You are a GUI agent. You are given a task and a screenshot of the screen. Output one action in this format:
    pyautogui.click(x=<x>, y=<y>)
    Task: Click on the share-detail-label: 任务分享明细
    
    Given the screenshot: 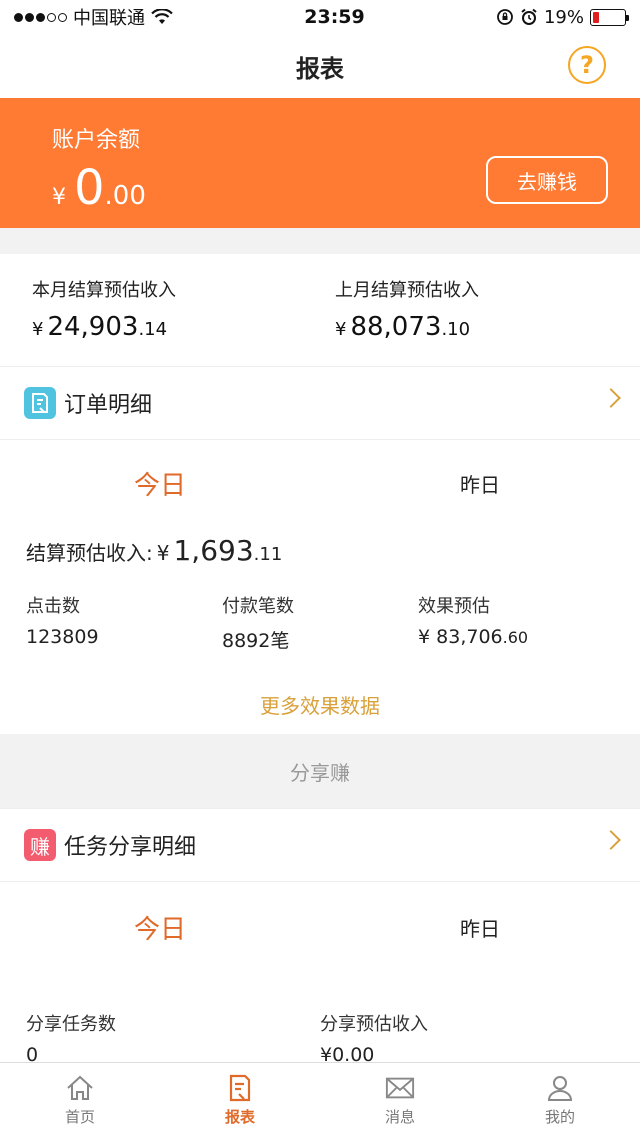 What is the action you would take?
    pyautogui.click(x=130, y=847)
    